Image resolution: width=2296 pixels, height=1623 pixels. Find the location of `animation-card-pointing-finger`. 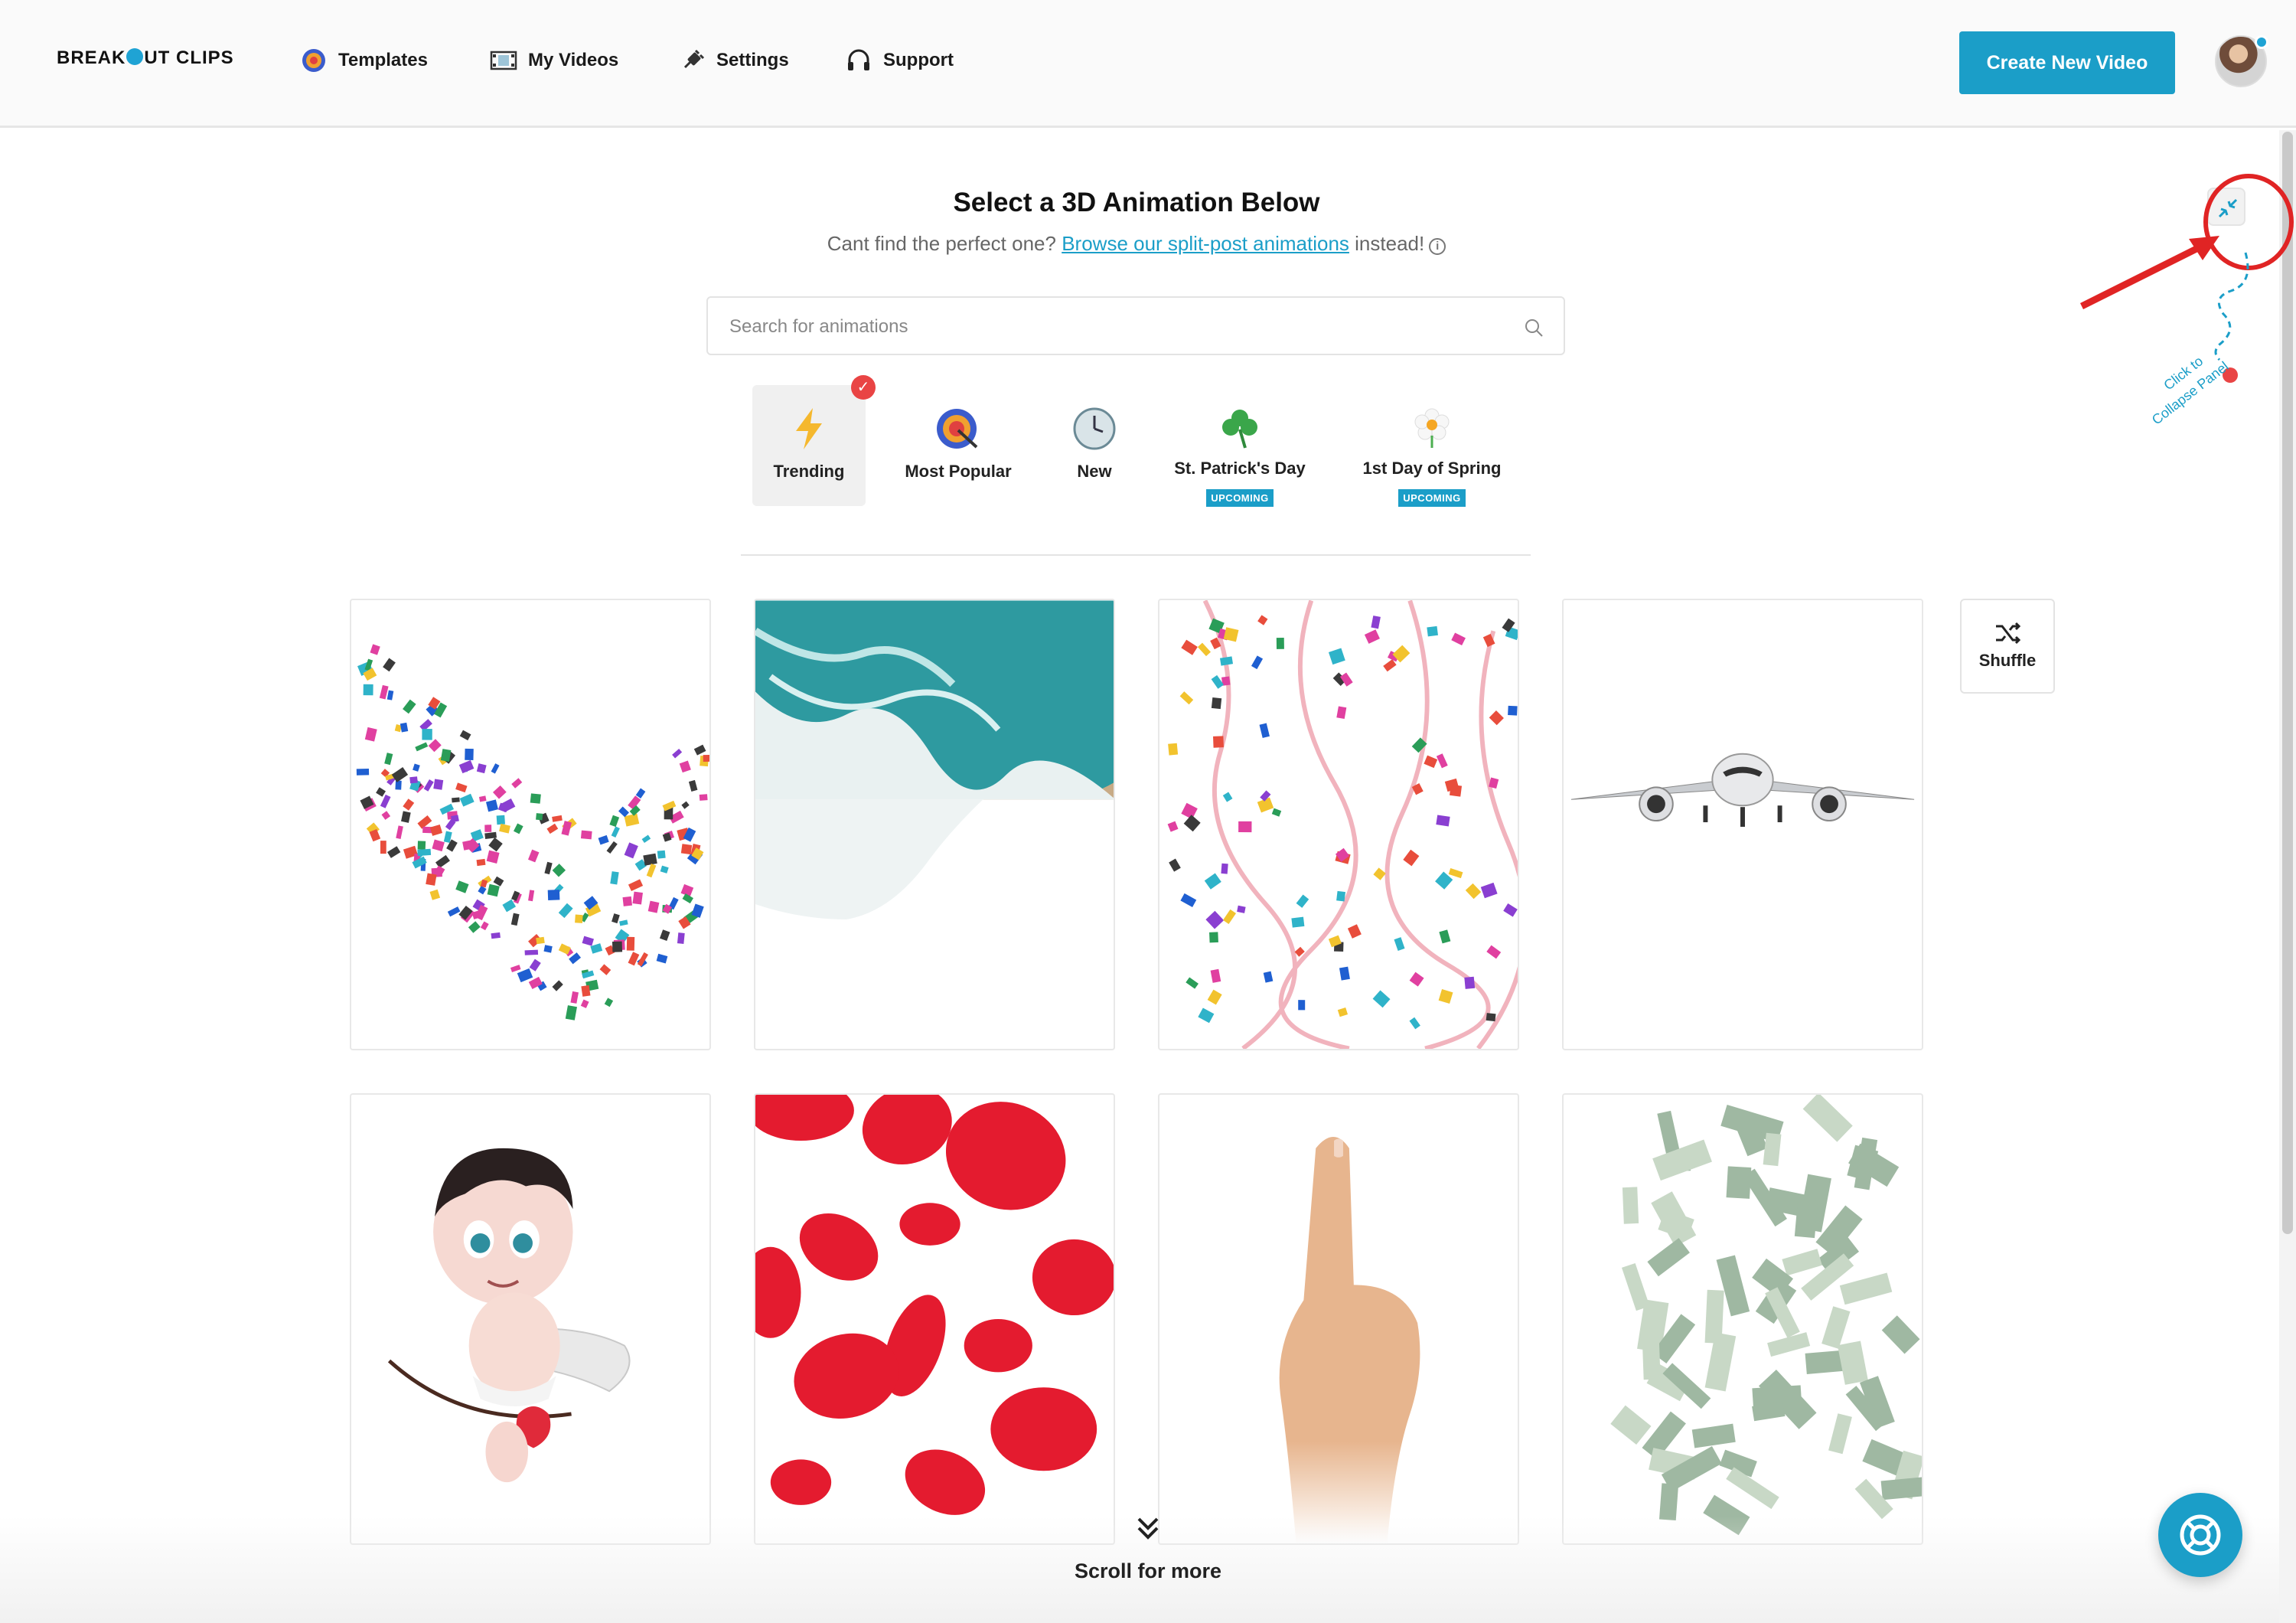

animation-card-pointing-finger is located at coordinates (1338, 1319).